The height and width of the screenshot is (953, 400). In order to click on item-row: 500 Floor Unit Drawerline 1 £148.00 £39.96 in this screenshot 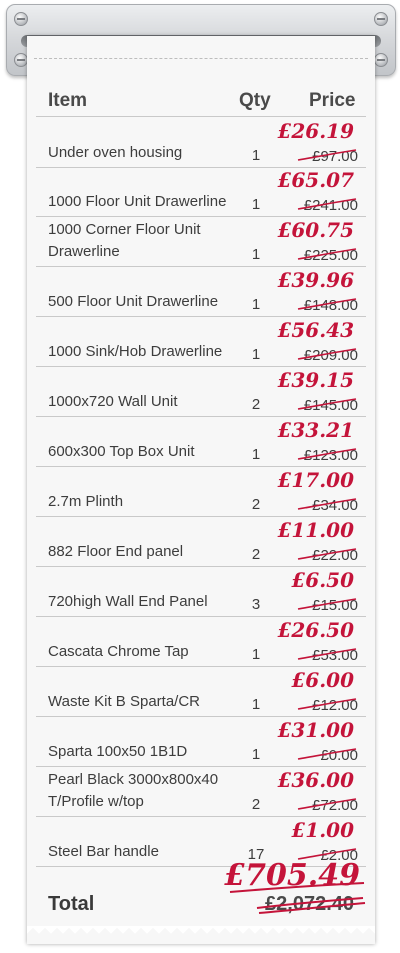, I will do `click(201, 291)`.